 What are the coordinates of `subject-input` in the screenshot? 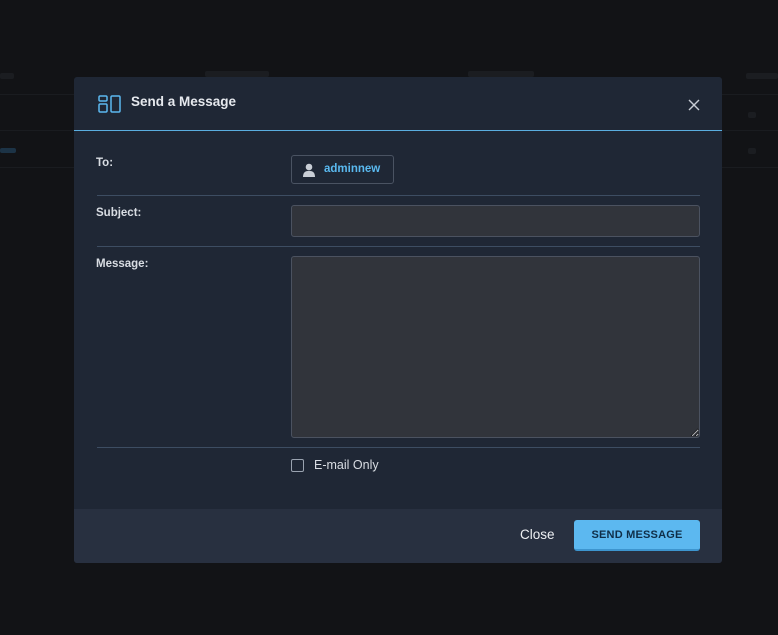 It's located at (495, 221).